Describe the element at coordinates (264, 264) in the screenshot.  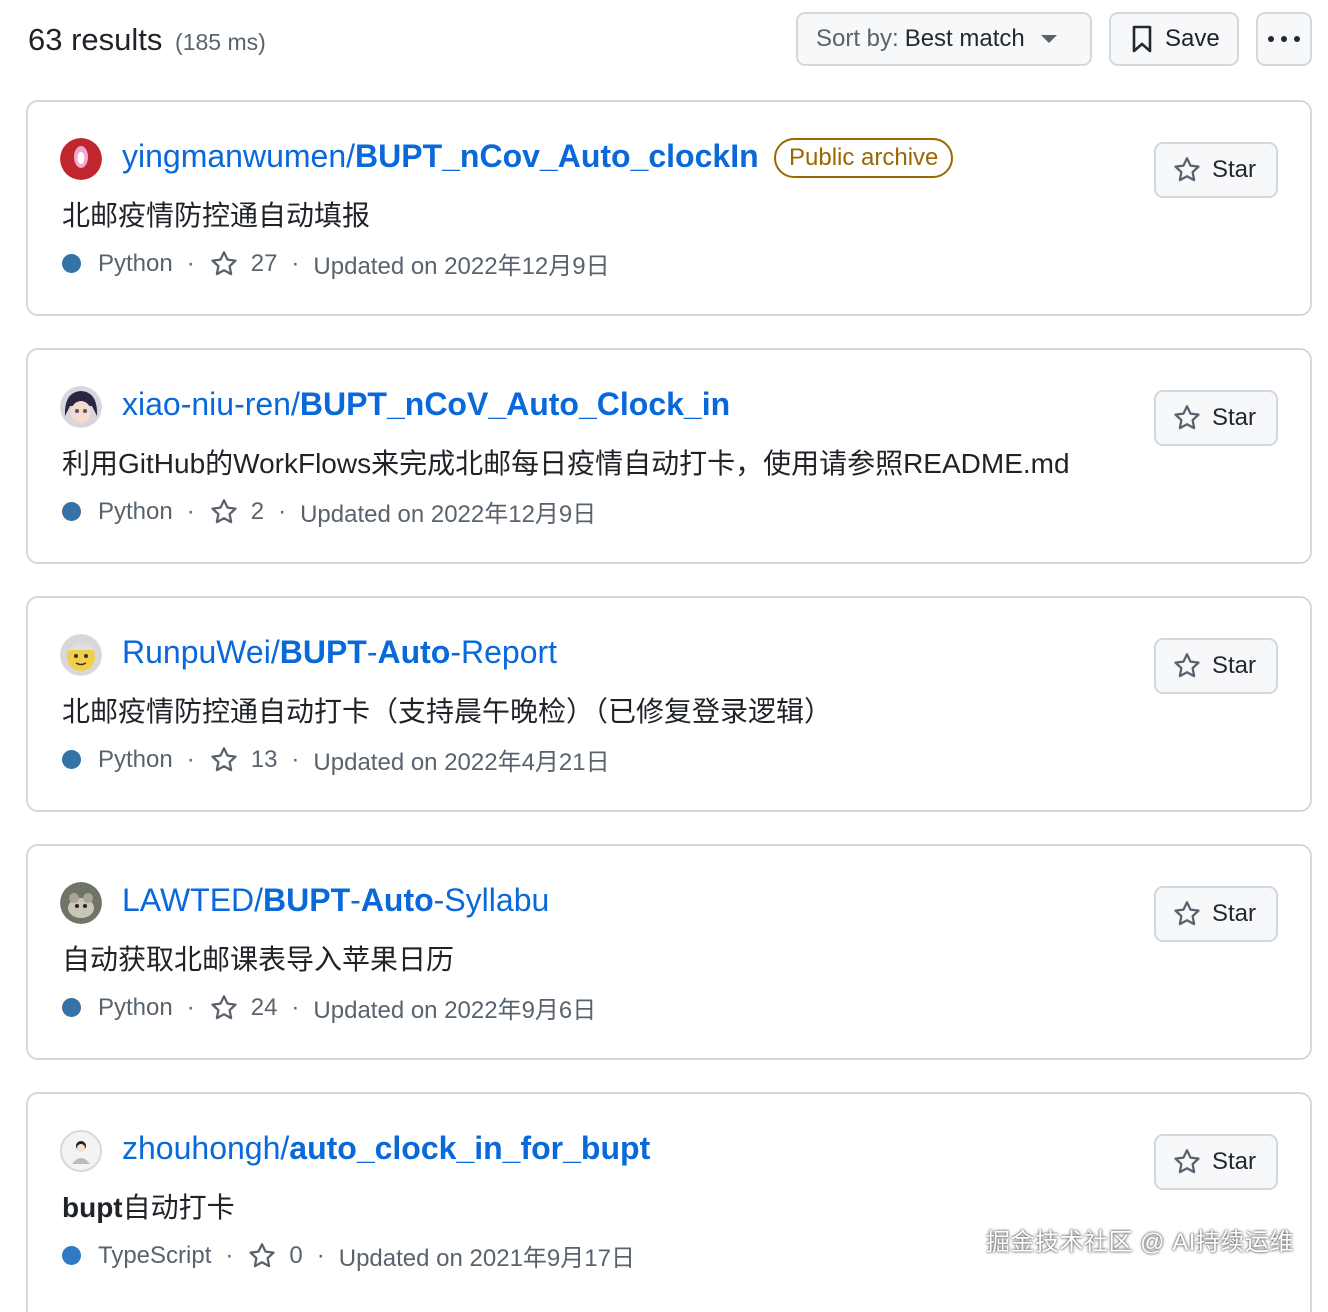
I see `star-count: 27` at that location.